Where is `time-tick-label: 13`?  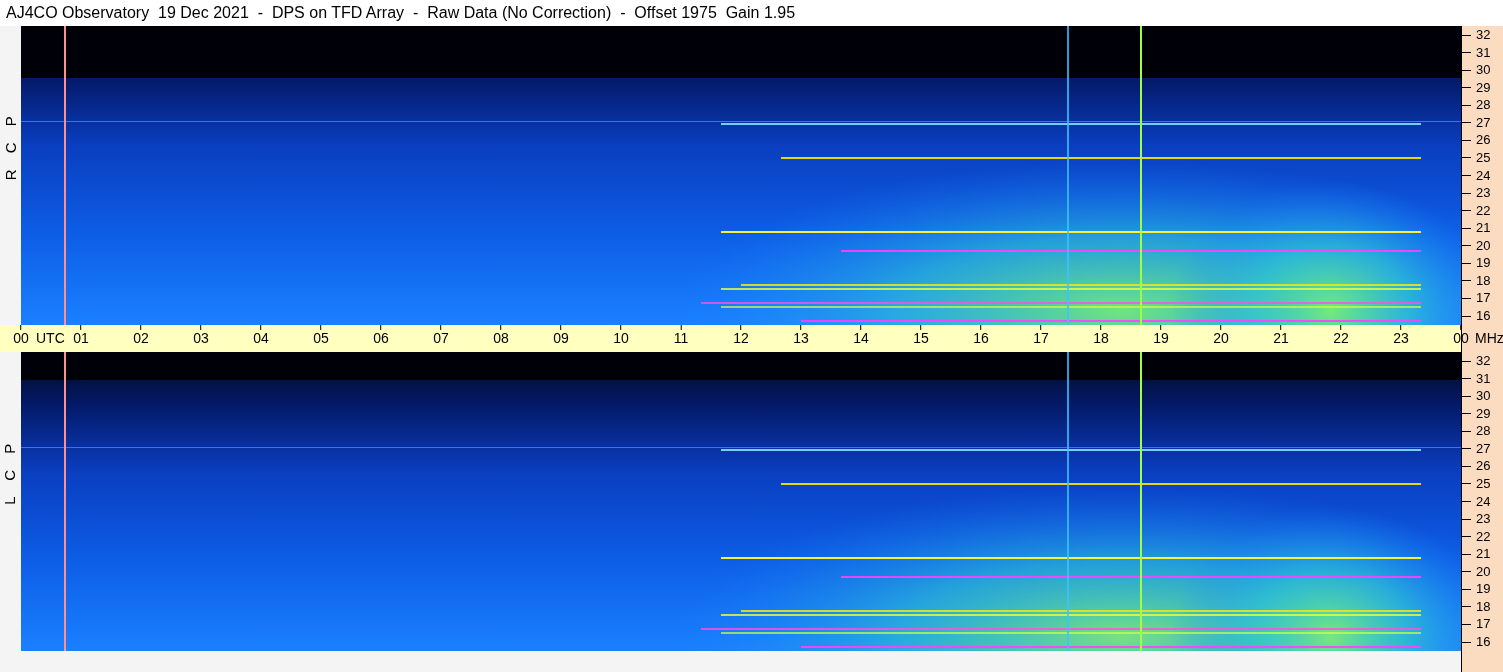 time-tick-label: 13 is located at coordinates (801, 338).